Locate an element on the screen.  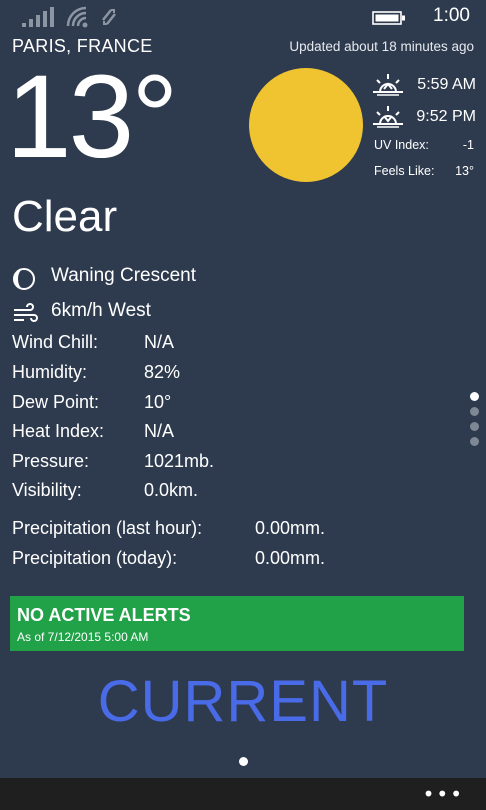
detail-value: 82% is located at coordinates (162, 372).